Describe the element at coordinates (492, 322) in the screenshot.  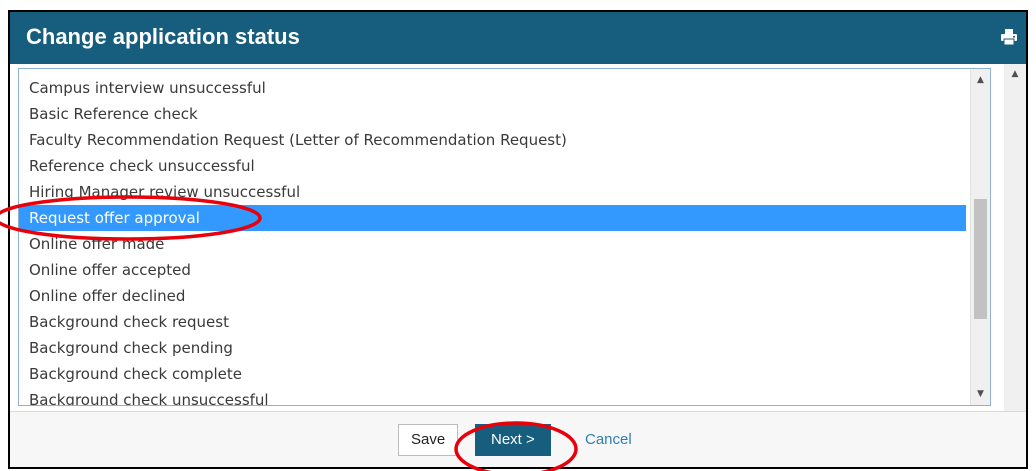
I see `list-item: Background check request` at that location.